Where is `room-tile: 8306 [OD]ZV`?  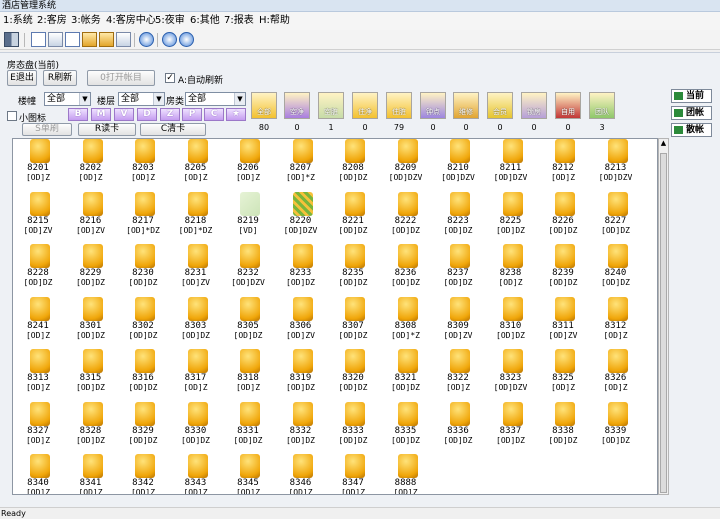
room-tile: 8306 [OD]ZV is located at coordinates (301, 321).